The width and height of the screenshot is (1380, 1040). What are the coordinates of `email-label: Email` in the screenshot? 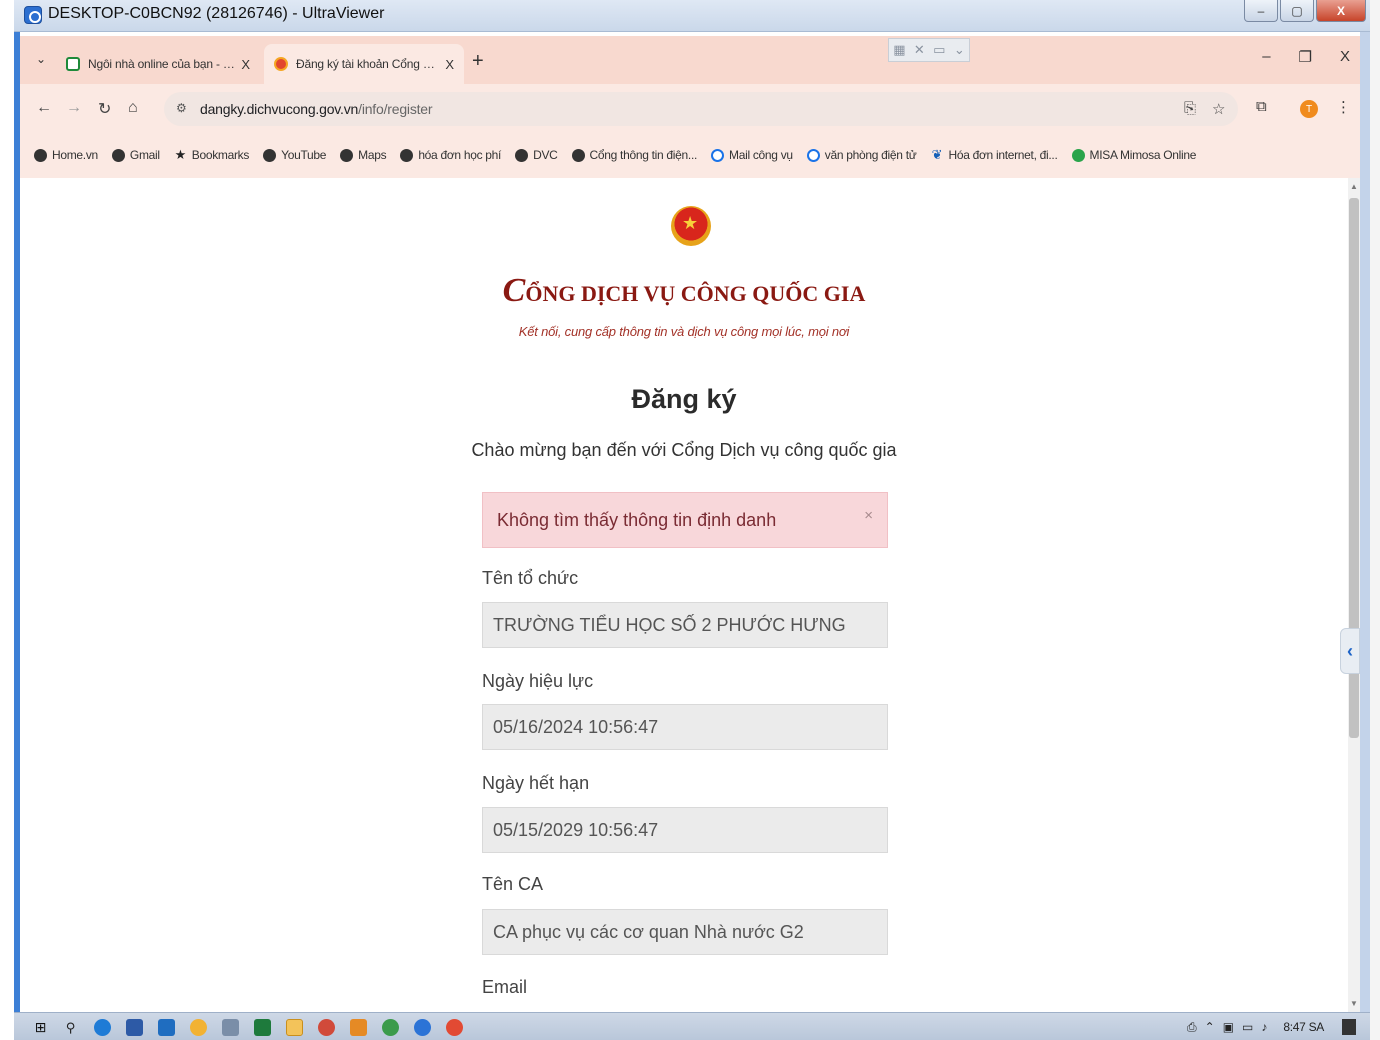 It's located at (505, 987).